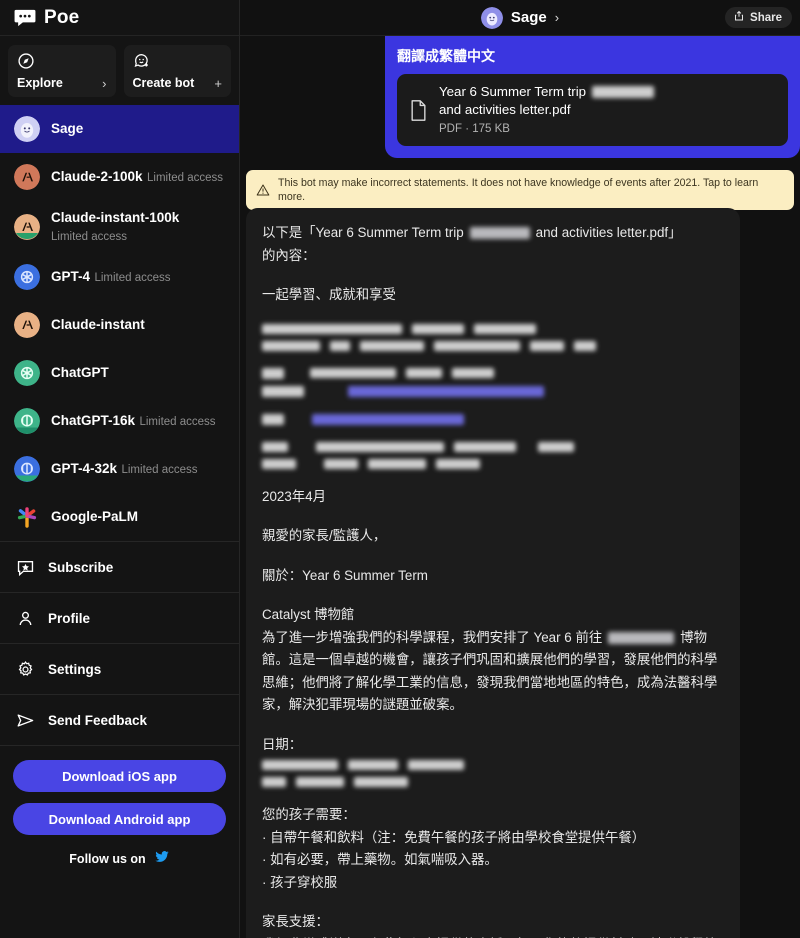  Describe the element at coordinates (25, 720) in the screenshot. I see `paper-plane-icon` at that location.